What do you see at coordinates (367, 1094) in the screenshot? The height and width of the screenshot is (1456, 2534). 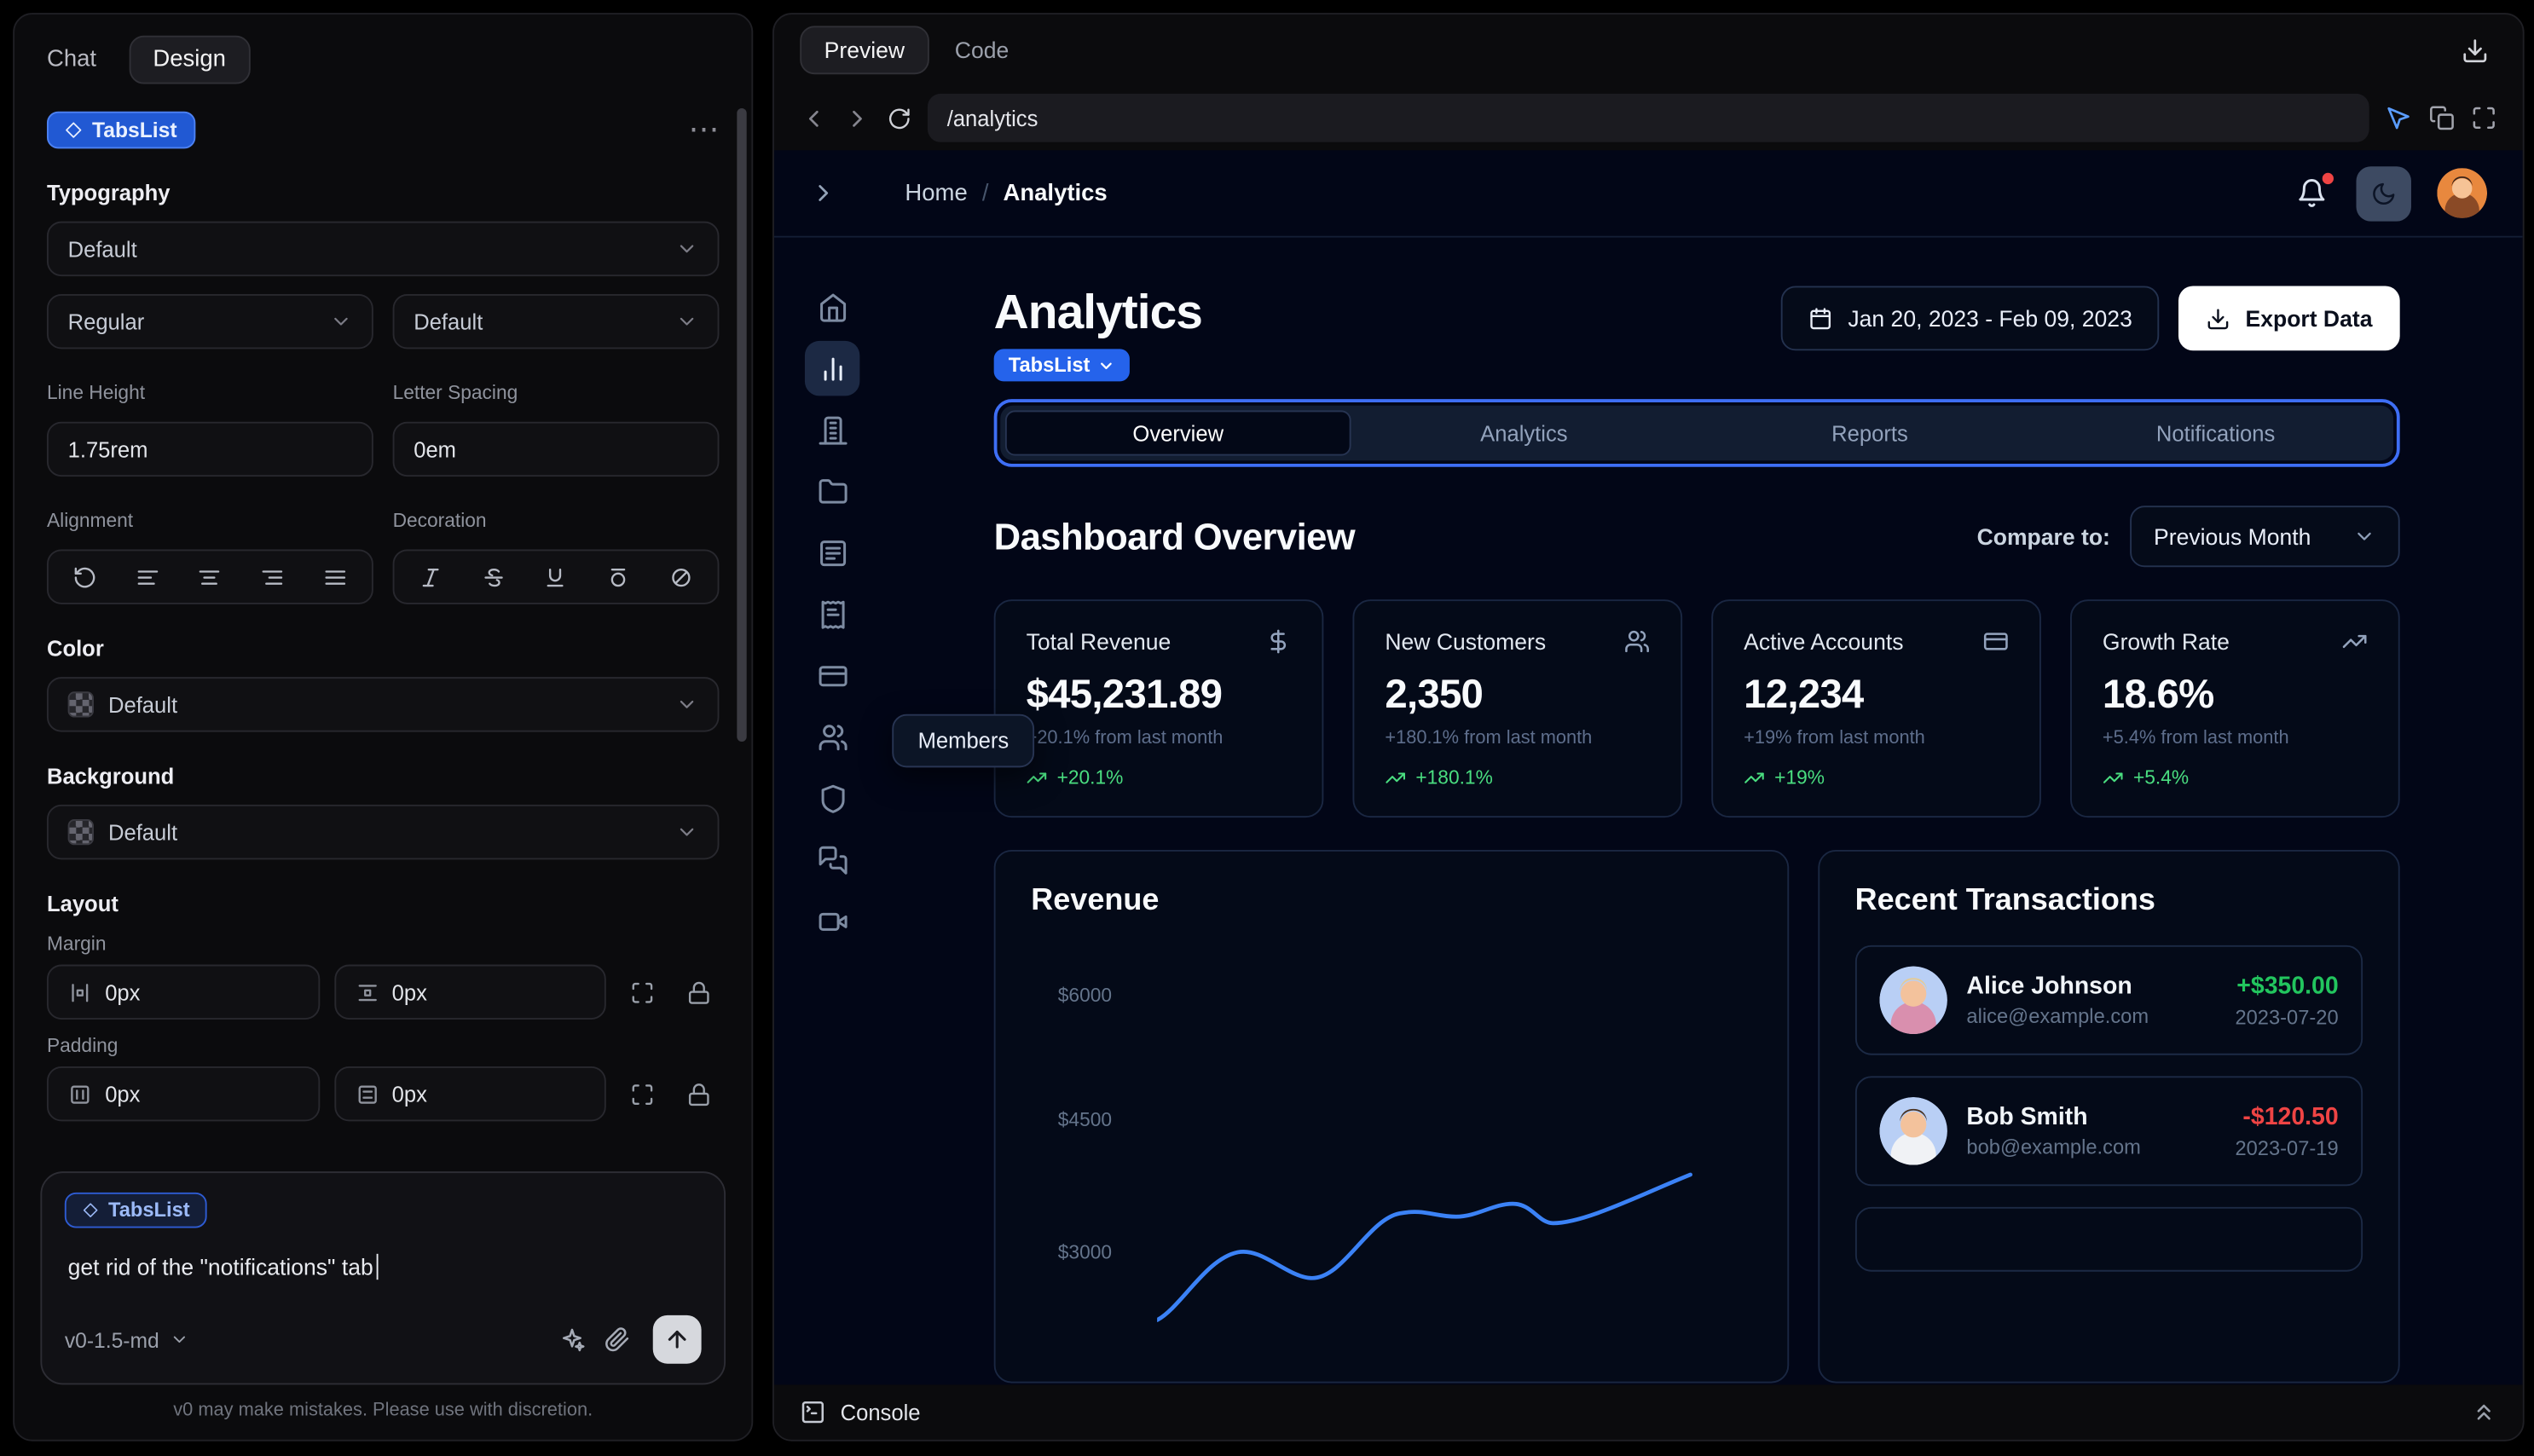 I see `padding-vertical-icon` at bounding box center [367, 1094].